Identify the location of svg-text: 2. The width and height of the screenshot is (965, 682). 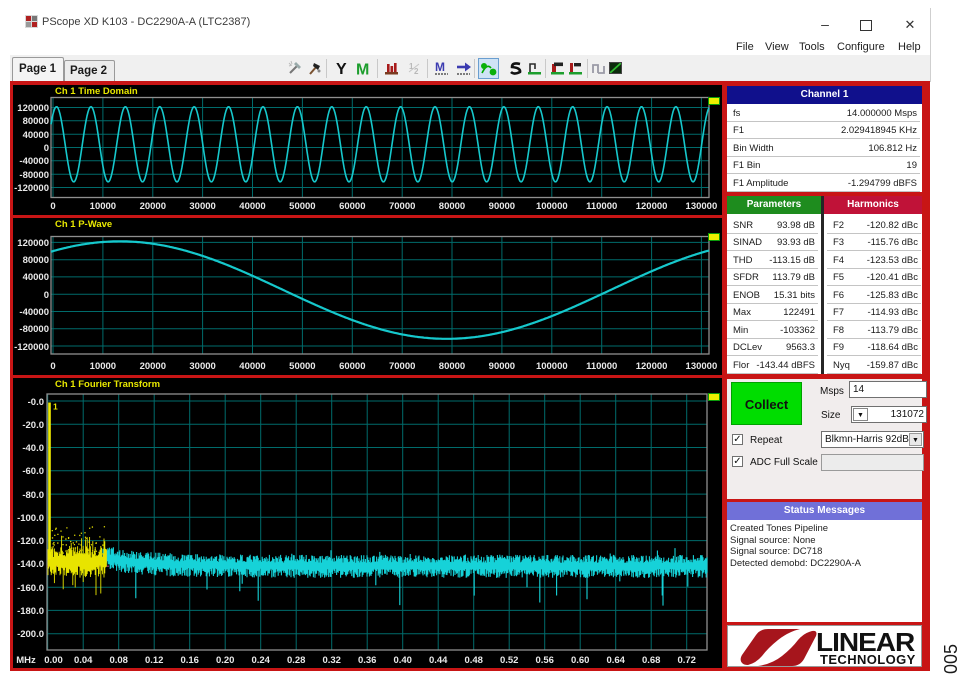
(416, 71).